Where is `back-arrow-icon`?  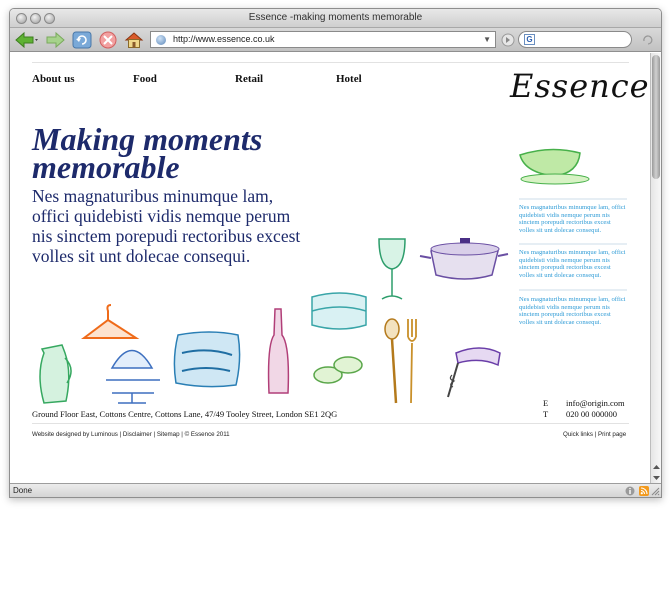 back-arrow-icon is located at coordinates (26, 40).